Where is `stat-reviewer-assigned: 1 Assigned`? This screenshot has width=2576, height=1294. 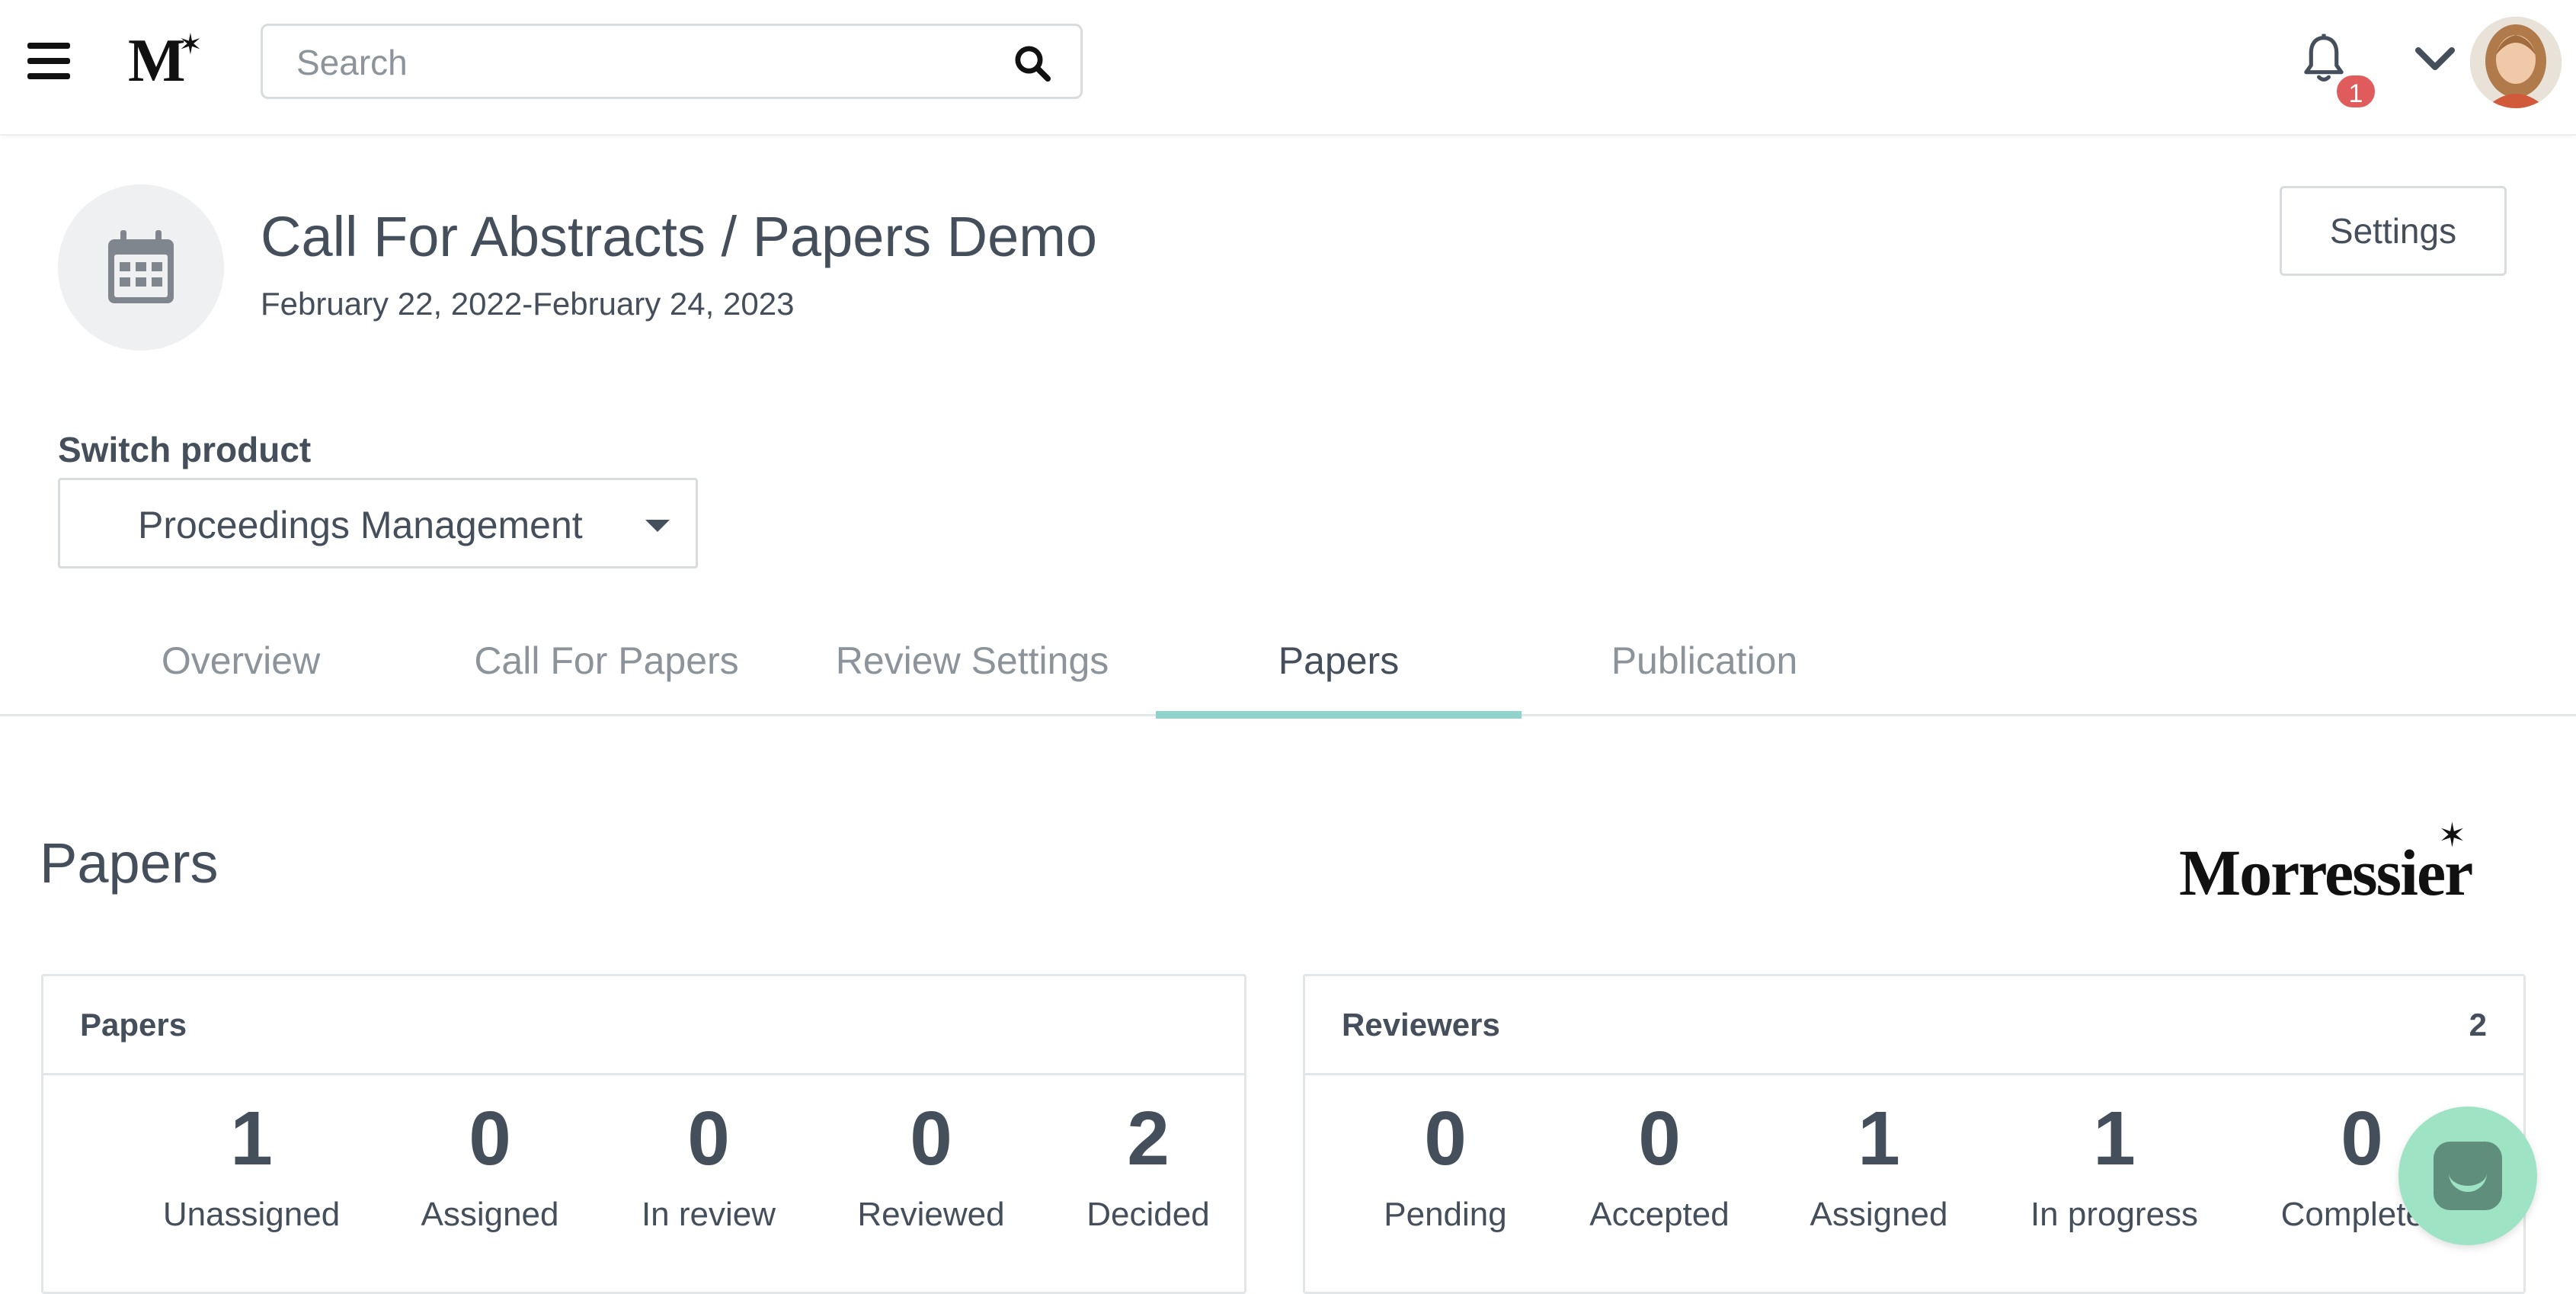
stat-reviewer-assigned: 1 Assigned is located at coordinates (1879, 1165).